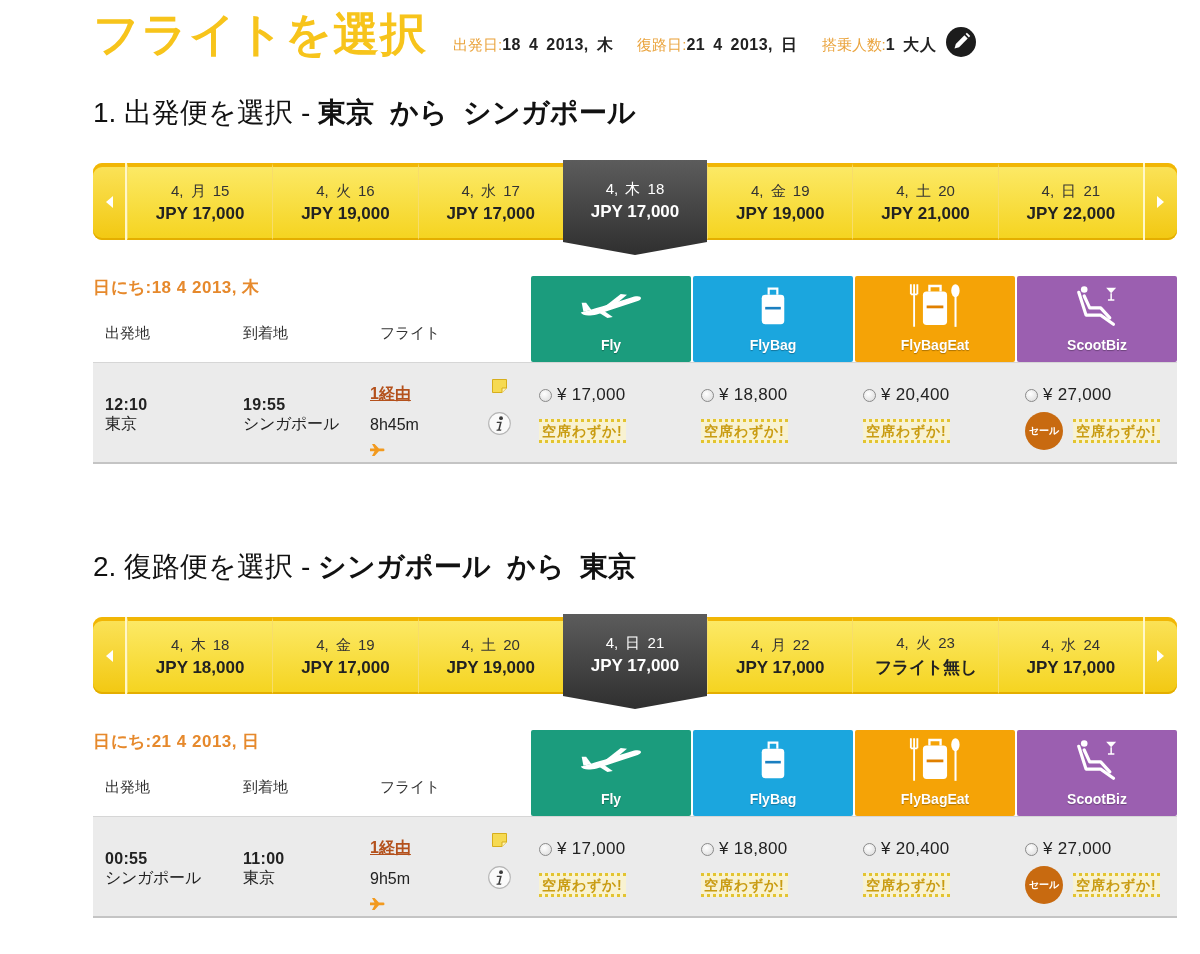 The height and width of the screenshot is (954, 1200). Describe the element at coordinates (264, 404) in the screenshot. I see `arrival-time: 19:55` at that location.